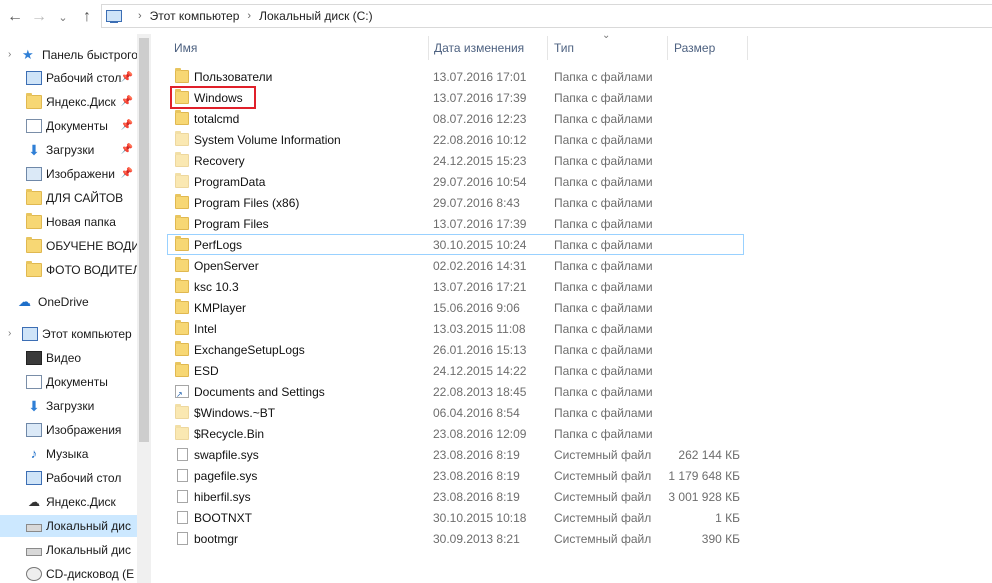  I want to click on file-row: Recovery 24.12.2015 15:23 Папка с файлами, so click(455, 160).